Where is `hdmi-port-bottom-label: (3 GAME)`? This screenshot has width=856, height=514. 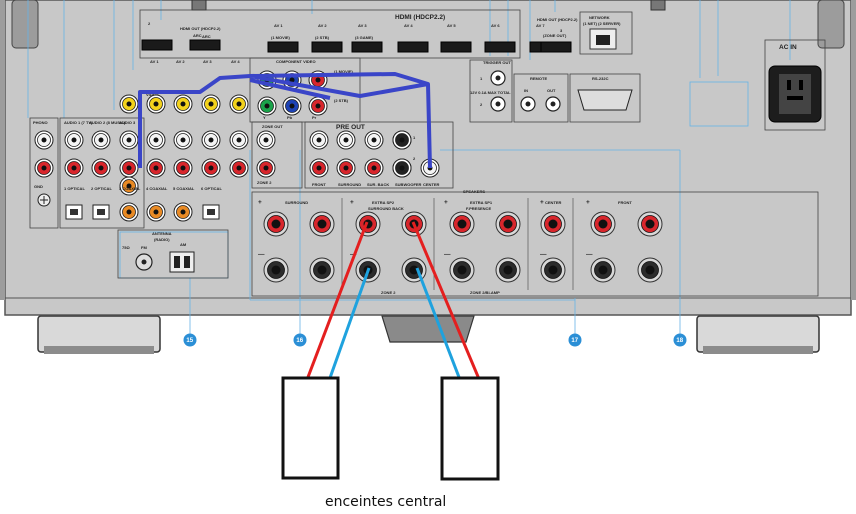 hdmi-port-bottom-label: (3 GAME) is located at coordinates (364, 37).